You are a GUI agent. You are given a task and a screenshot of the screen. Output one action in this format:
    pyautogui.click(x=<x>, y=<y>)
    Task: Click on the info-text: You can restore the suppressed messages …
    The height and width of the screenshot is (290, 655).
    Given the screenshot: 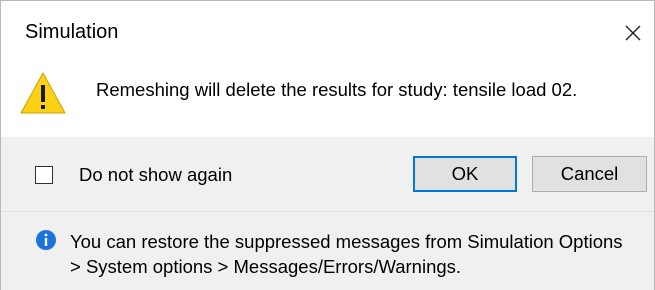 What is the action you would take?
    pyautogui.click(x=346, y=254)
    